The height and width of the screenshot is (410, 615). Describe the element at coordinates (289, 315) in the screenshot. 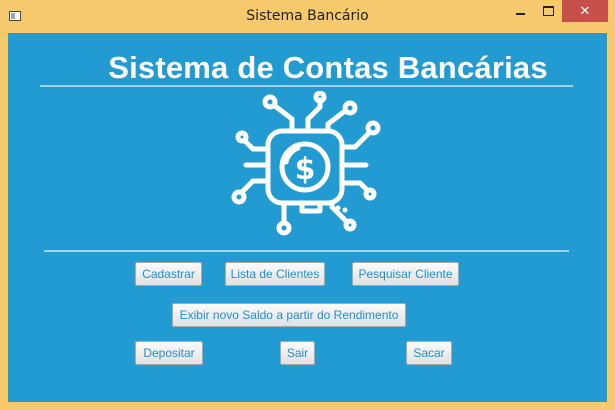

I see `exibir-saldo-button: Exibir novo Saldo a partir do Rendimento` at that location.